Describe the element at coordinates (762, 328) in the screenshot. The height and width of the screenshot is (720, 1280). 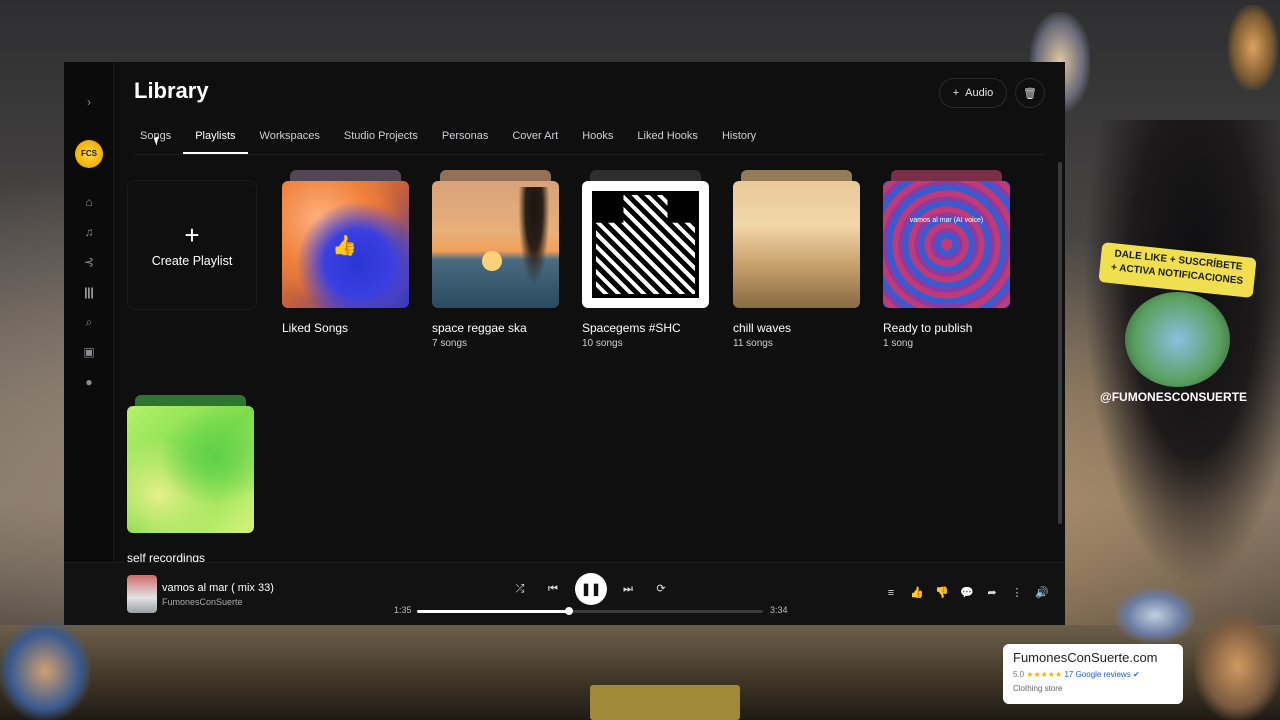
I see `playlist-title: chill waves` at that location.